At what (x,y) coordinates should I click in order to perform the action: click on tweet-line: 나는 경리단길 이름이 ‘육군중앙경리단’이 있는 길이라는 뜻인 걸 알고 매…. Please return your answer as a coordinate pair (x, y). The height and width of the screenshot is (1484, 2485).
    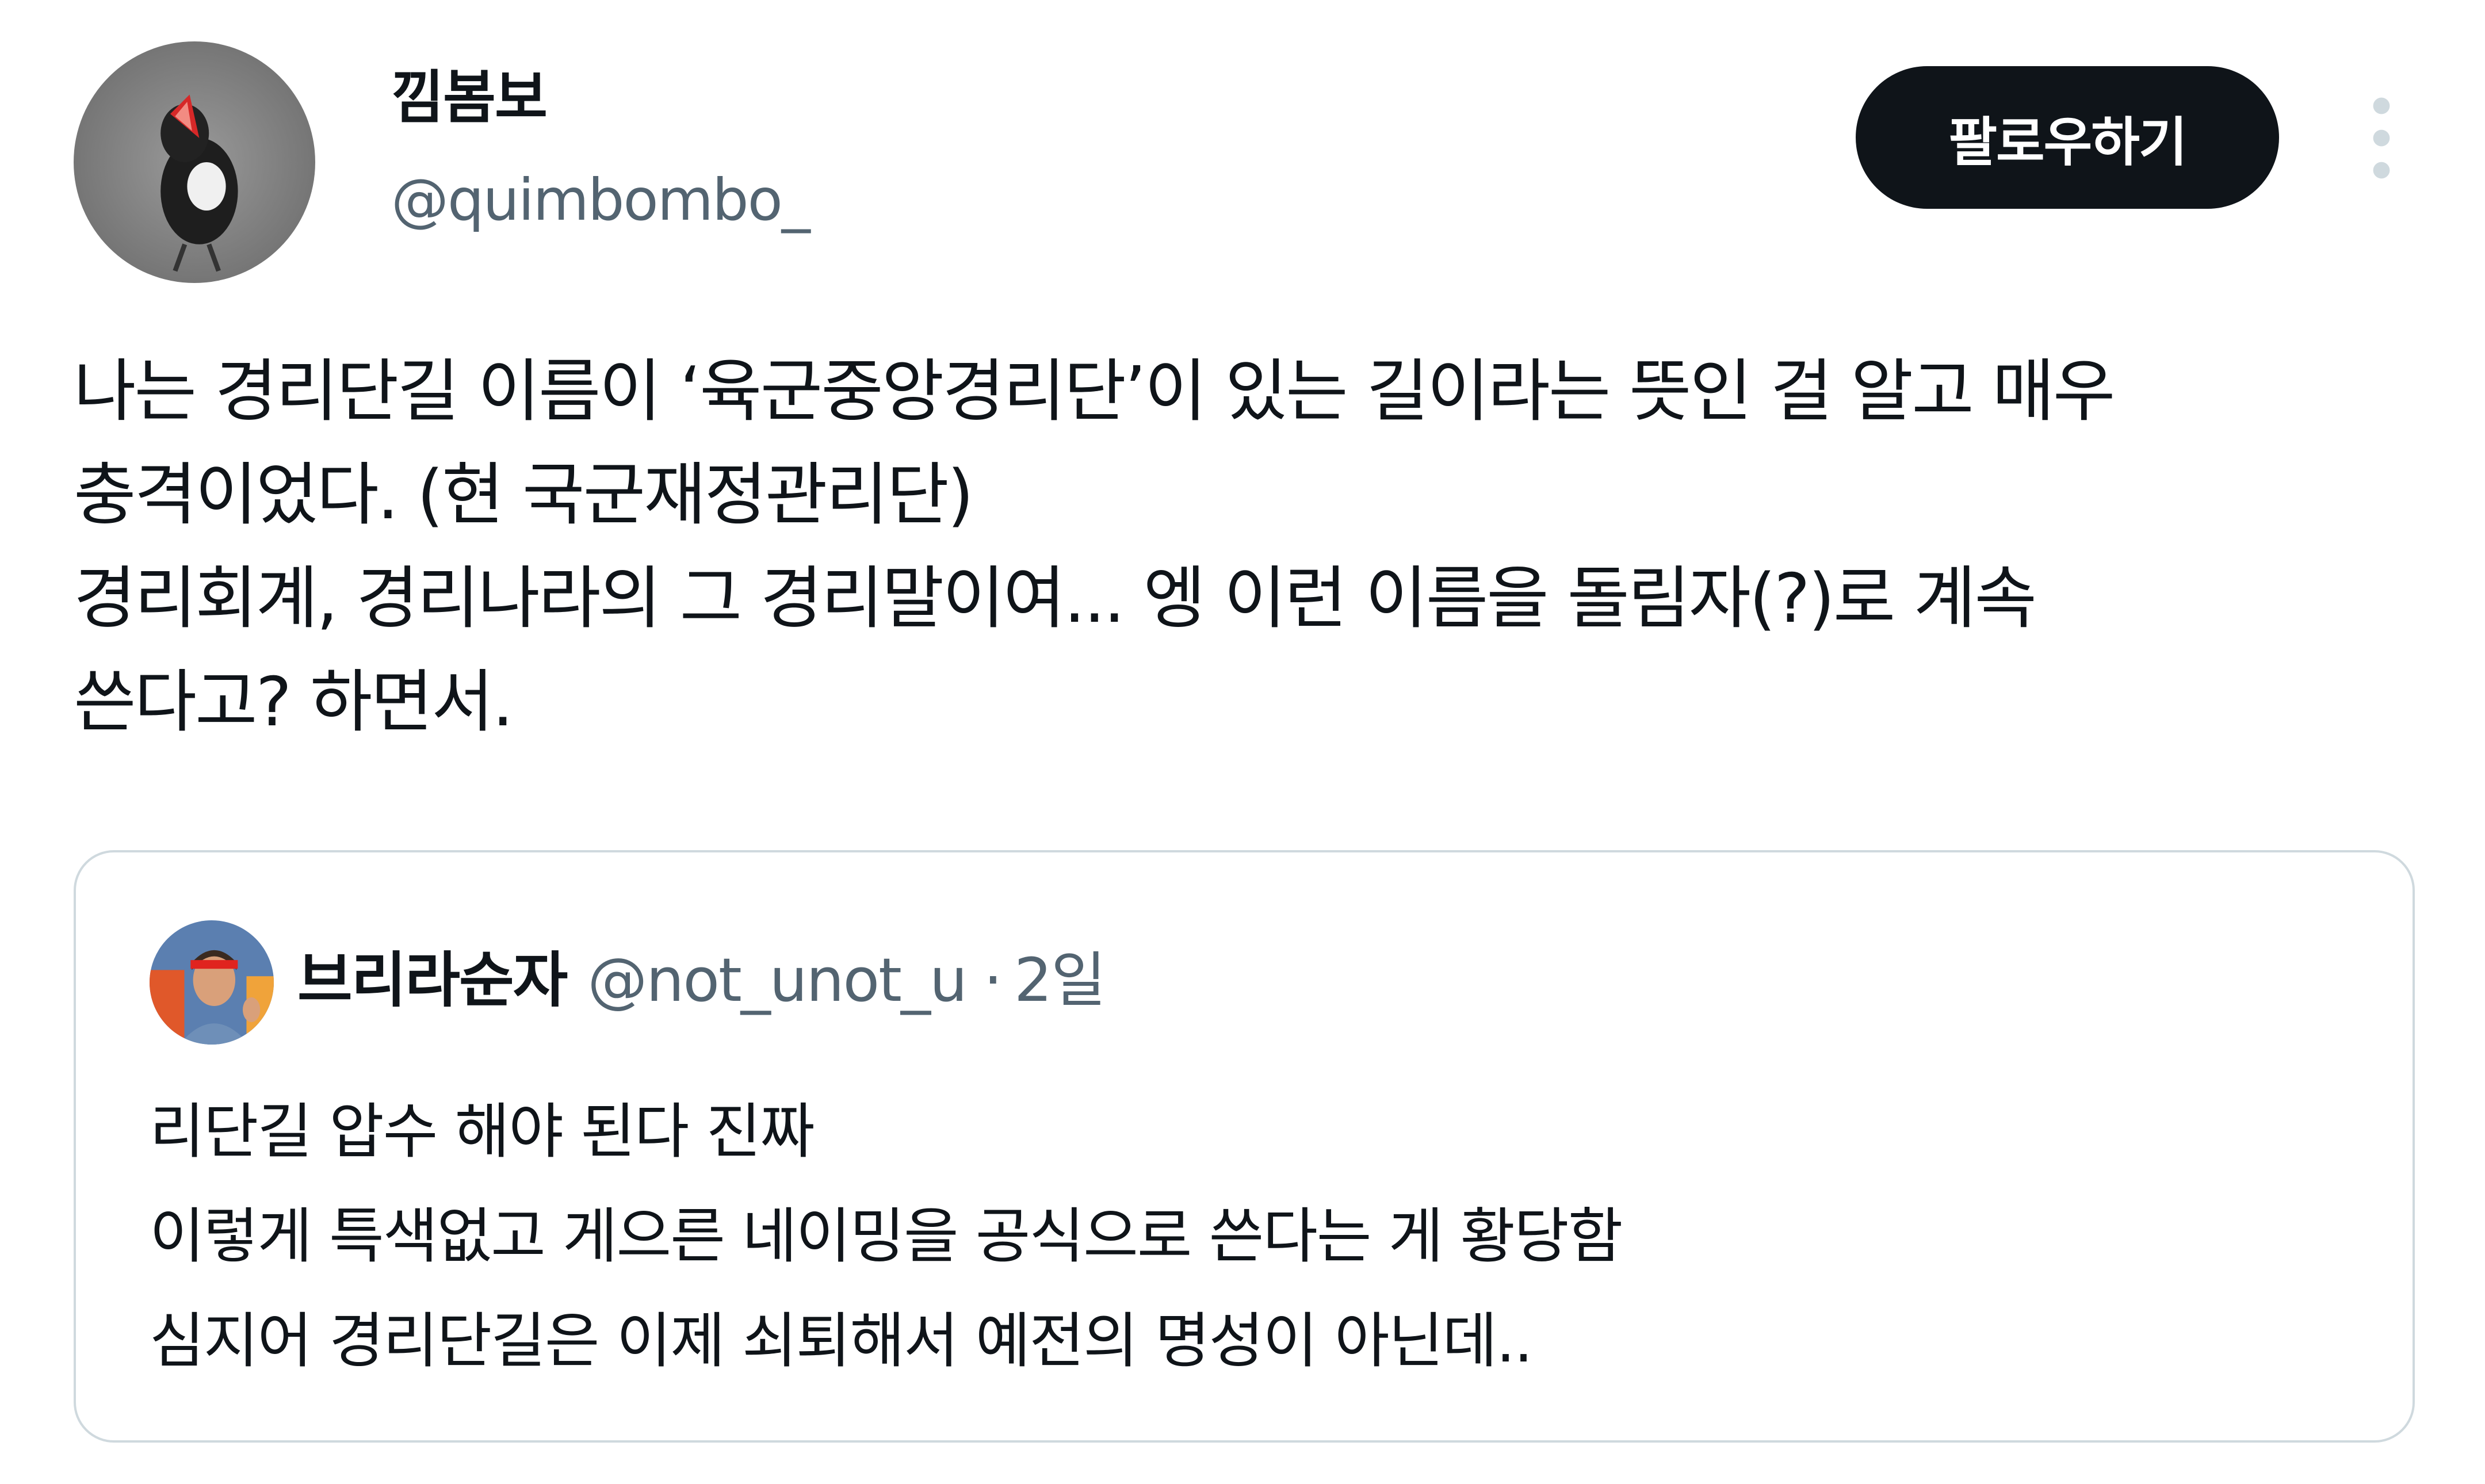
    Looking at the image, I should click on (1094, 391).